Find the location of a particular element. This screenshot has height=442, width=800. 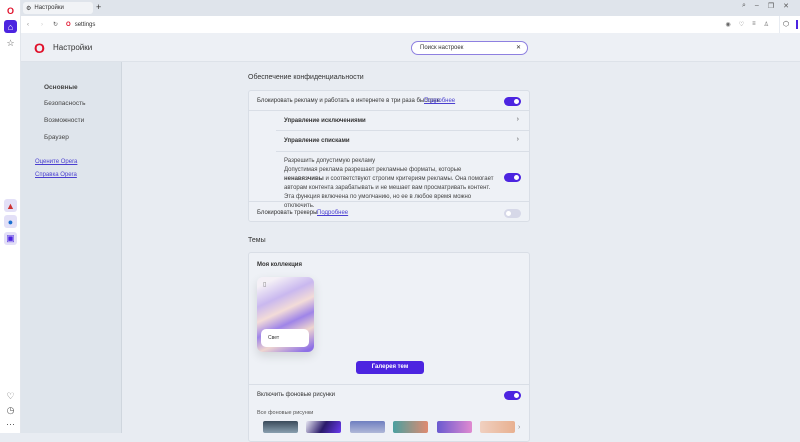

tab-settings: ⚙ Настройки is located at coordinates (58, 8).